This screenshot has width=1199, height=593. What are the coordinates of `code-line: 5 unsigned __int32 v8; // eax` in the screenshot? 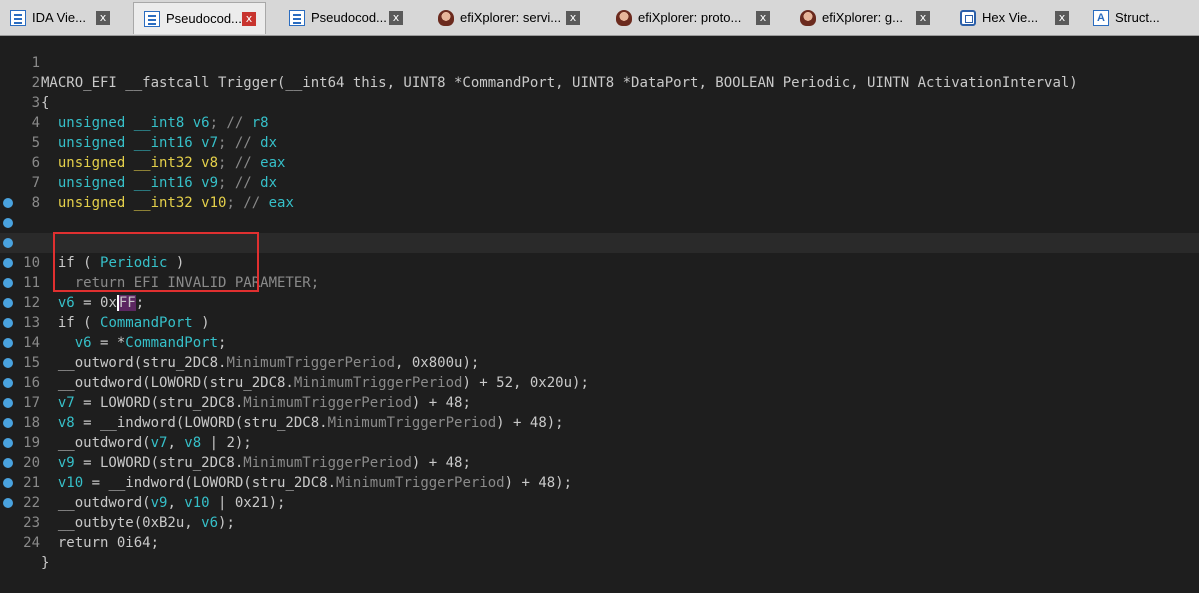 It's located at (599, 142).